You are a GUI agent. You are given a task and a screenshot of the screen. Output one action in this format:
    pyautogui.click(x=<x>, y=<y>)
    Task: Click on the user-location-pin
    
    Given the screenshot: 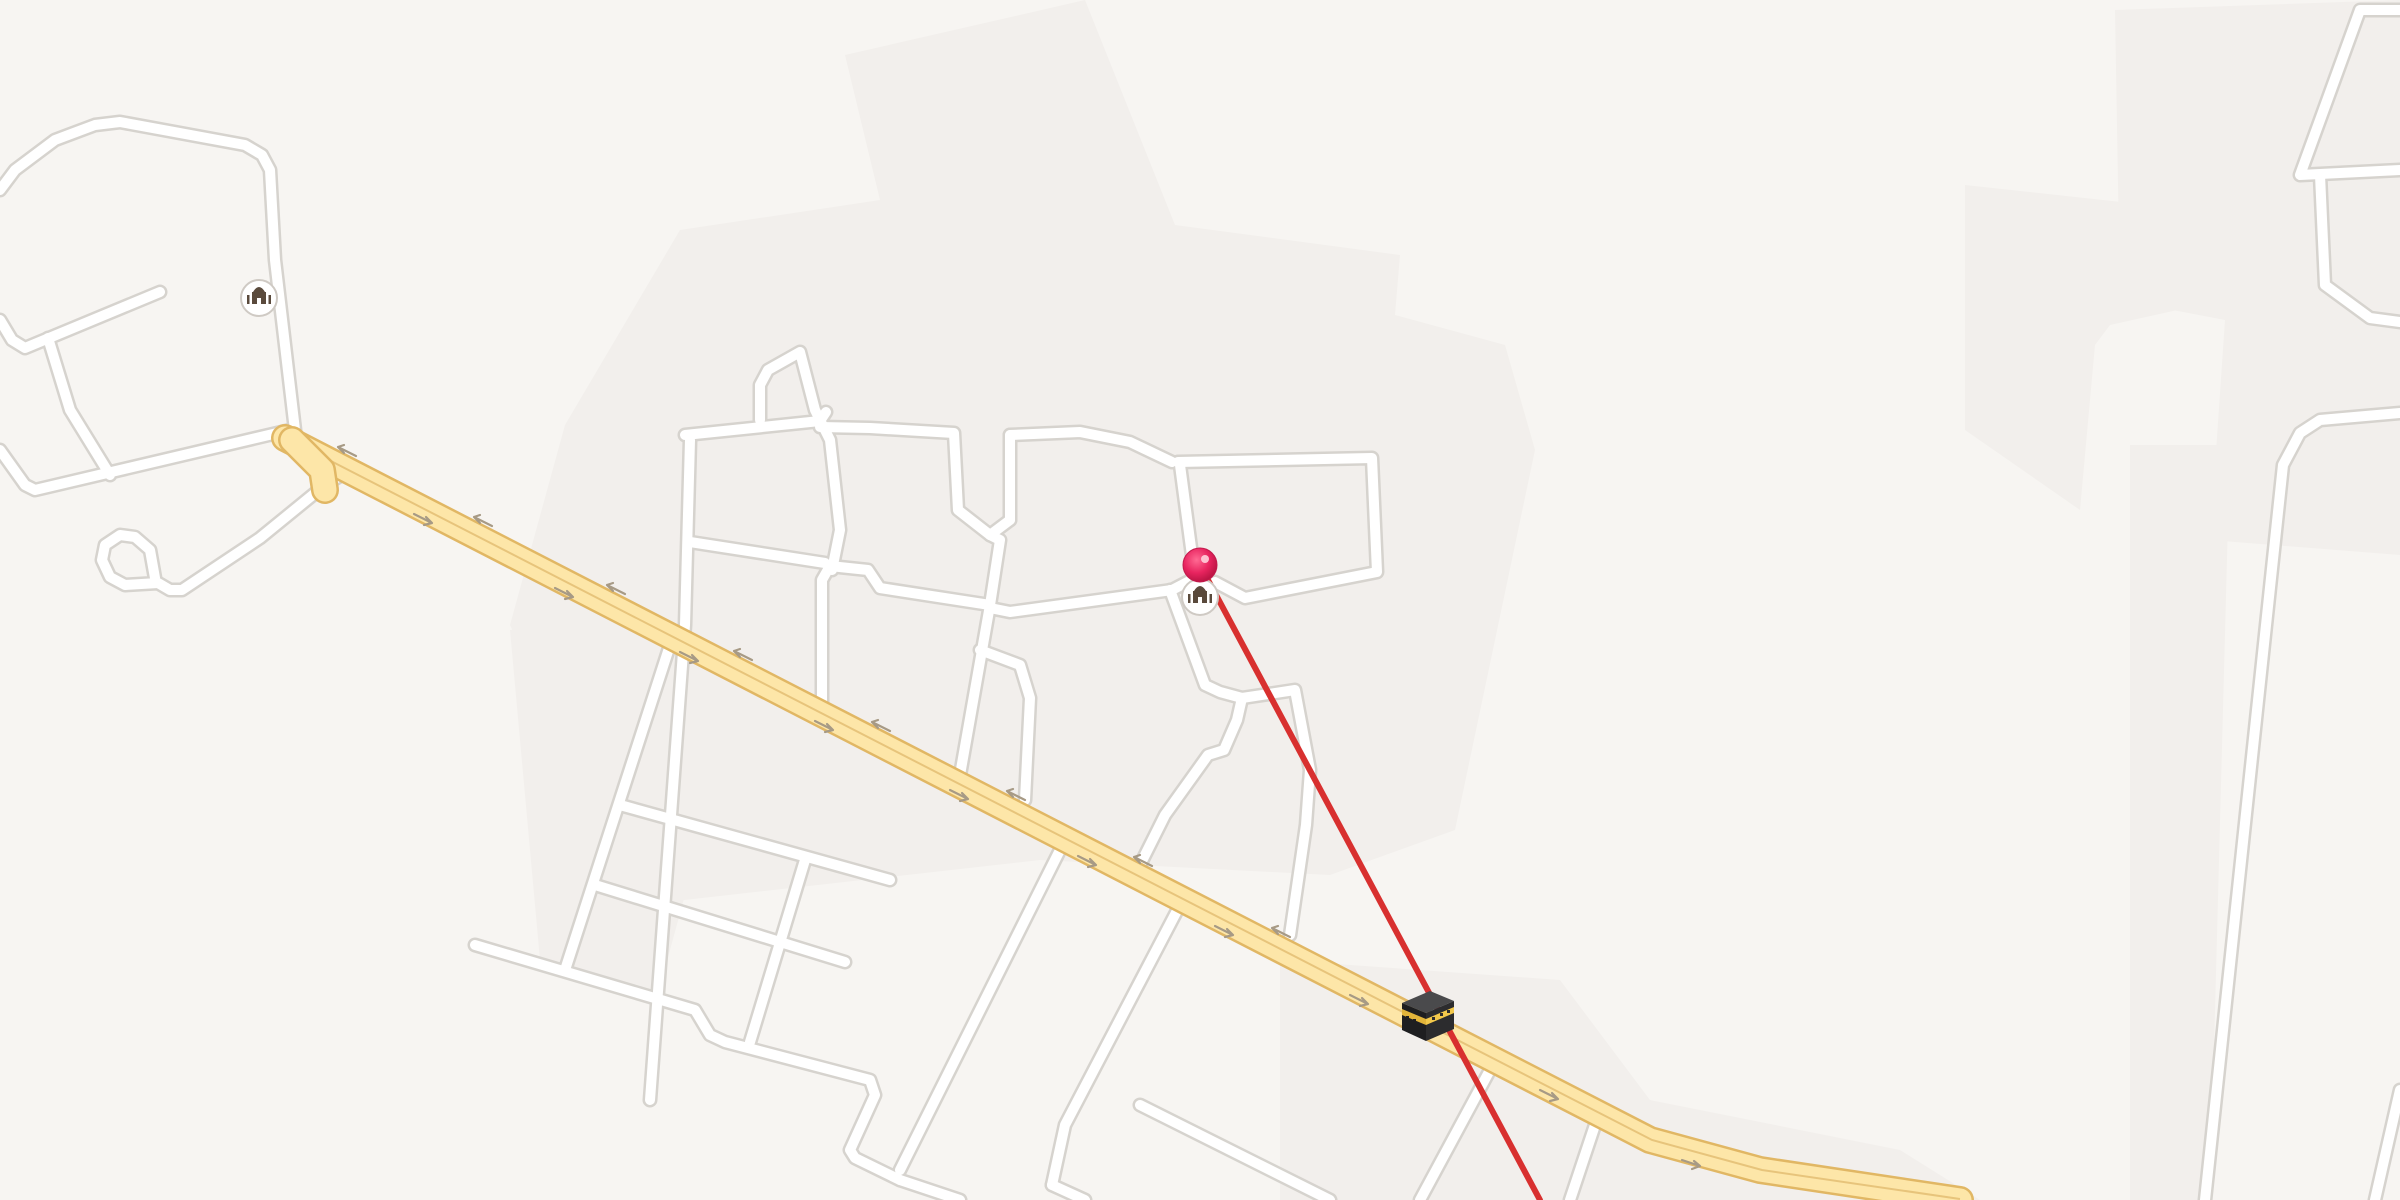 What is the action you would take?
    pyautogui.click(x=1200, y=565)
    